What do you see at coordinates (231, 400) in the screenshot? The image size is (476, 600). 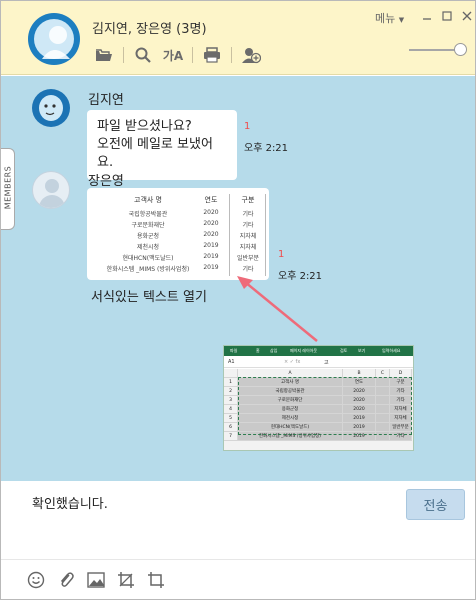 I see `row-number: 3` at bounding box center [231, 400].